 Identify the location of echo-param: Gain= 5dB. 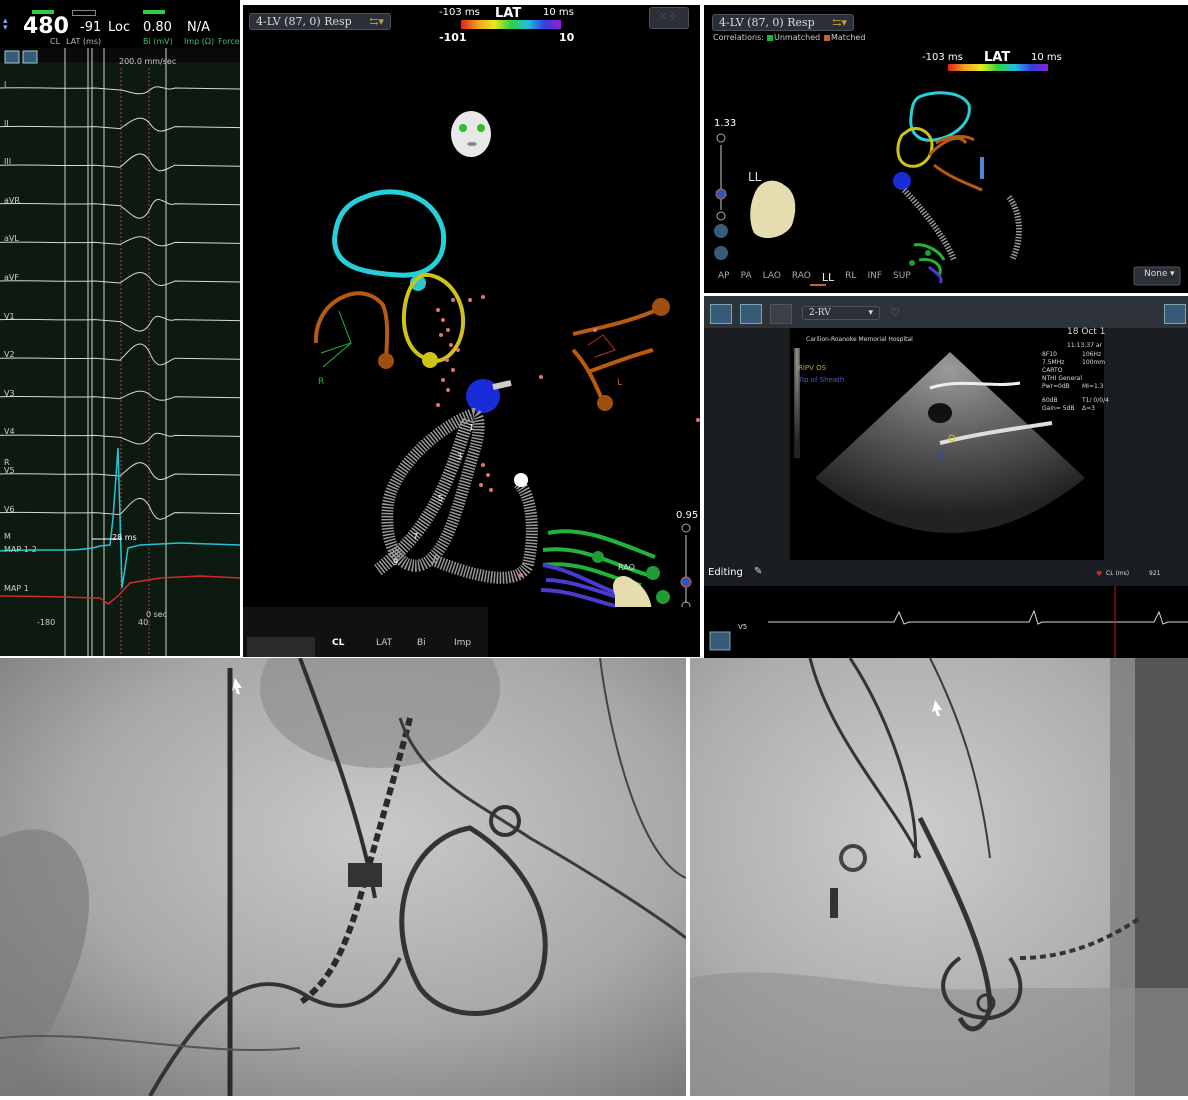
(1058, 408).